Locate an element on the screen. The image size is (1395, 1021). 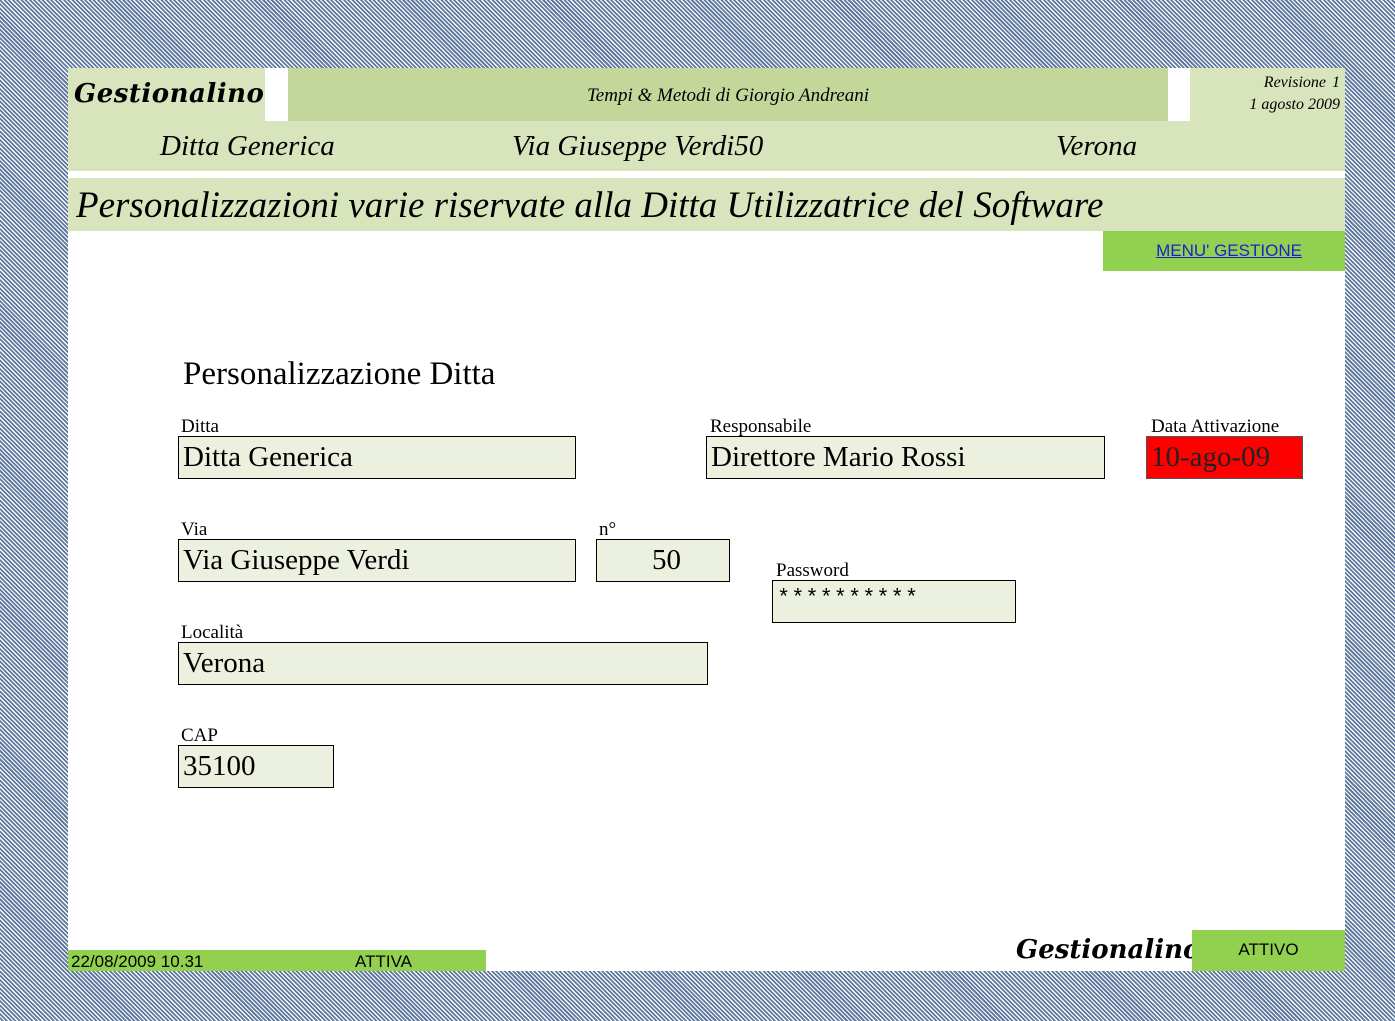
revision-label: Revisione is located at coordinates (1294, 82).